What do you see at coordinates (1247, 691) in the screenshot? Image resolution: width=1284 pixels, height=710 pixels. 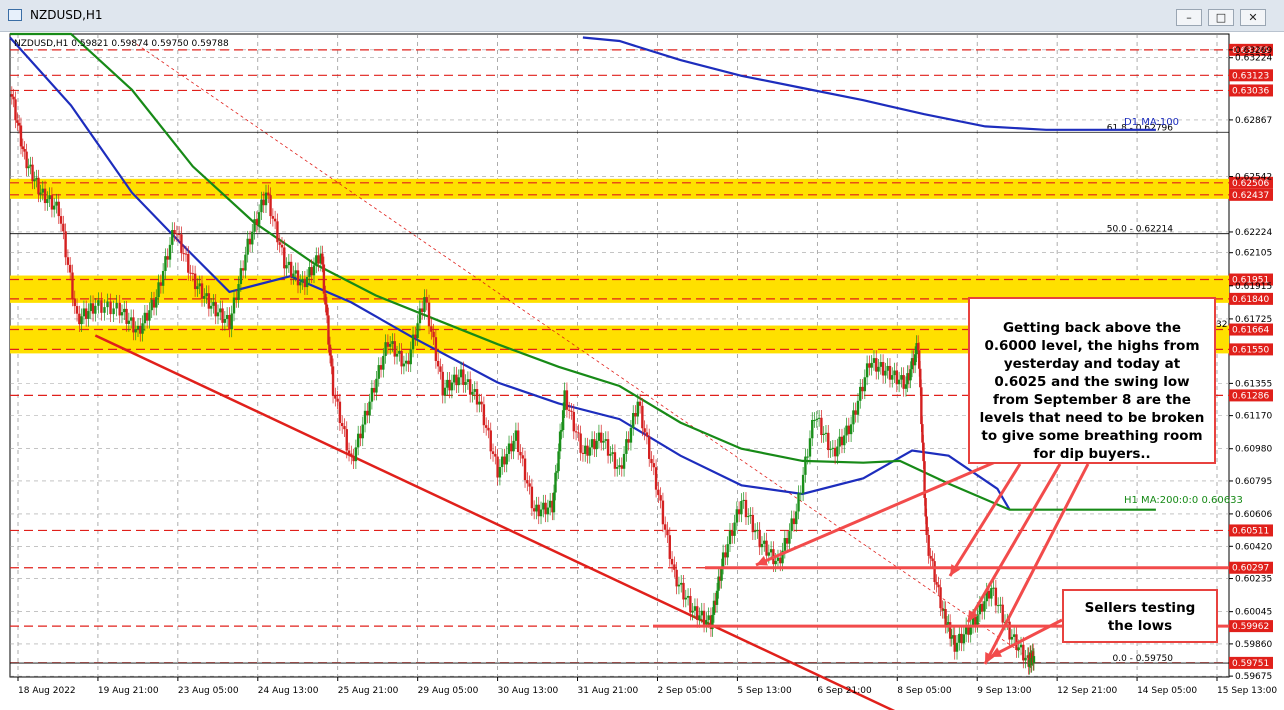 I see `x-tick-label: 15 Sep 13:00` at bounding box center [1247, 691].